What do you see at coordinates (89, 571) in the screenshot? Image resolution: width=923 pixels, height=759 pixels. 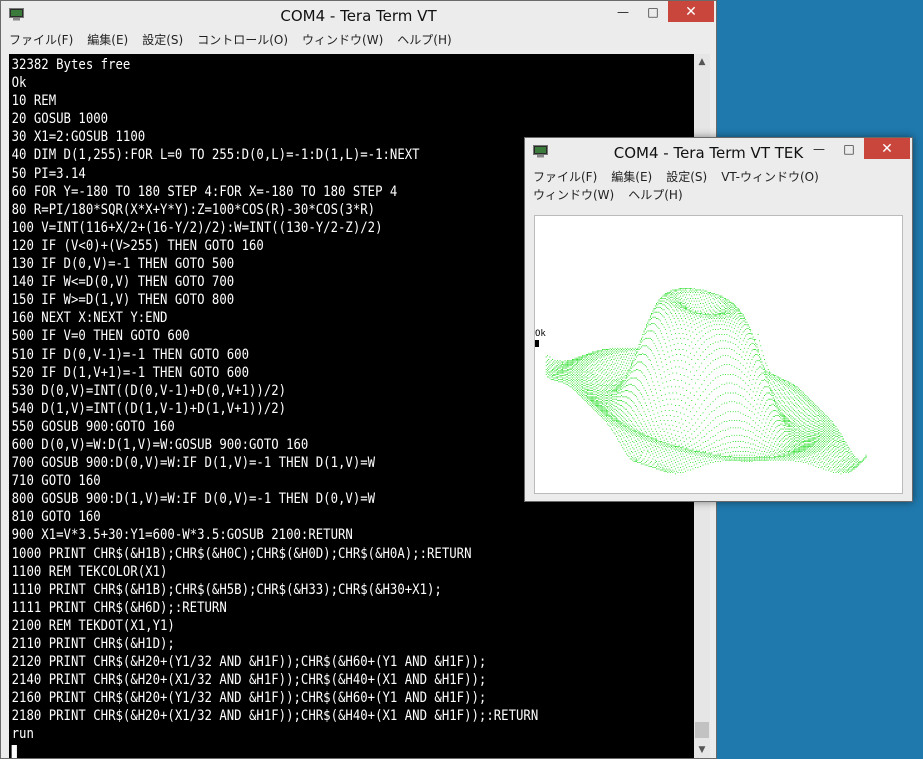 I see `terminal-line: 1100 REM TEKCOLOR(X1)` at bounding box center [89, 571].